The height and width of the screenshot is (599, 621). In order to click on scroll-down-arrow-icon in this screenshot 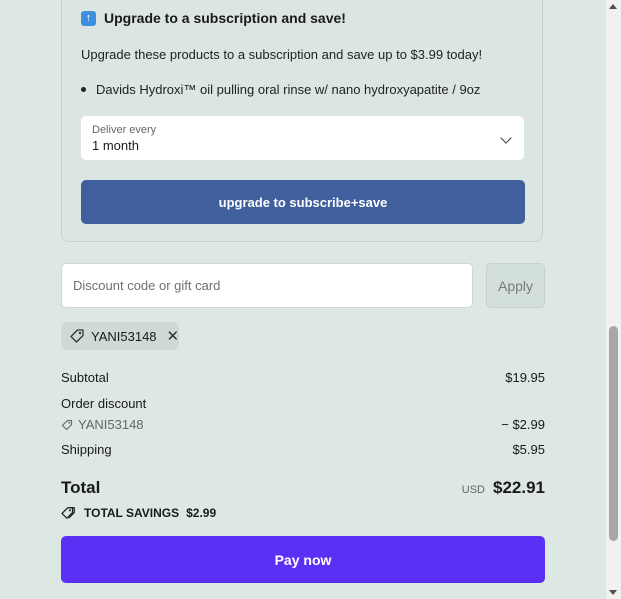, I will do `click(613, 592)`.